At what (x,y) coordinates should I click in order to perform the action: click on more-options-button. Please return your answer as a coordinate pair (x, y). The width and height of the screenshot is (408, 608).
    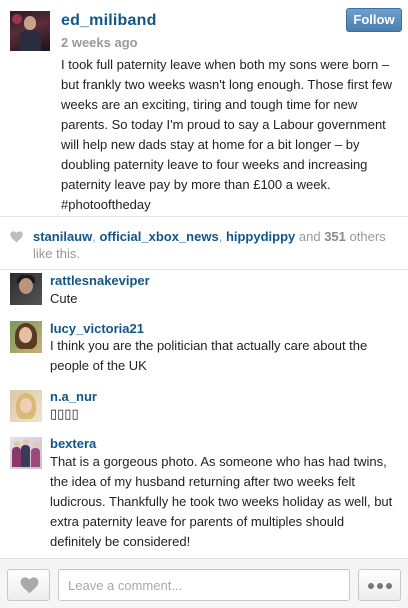
    Looking at the image, I should click on (379, 585).